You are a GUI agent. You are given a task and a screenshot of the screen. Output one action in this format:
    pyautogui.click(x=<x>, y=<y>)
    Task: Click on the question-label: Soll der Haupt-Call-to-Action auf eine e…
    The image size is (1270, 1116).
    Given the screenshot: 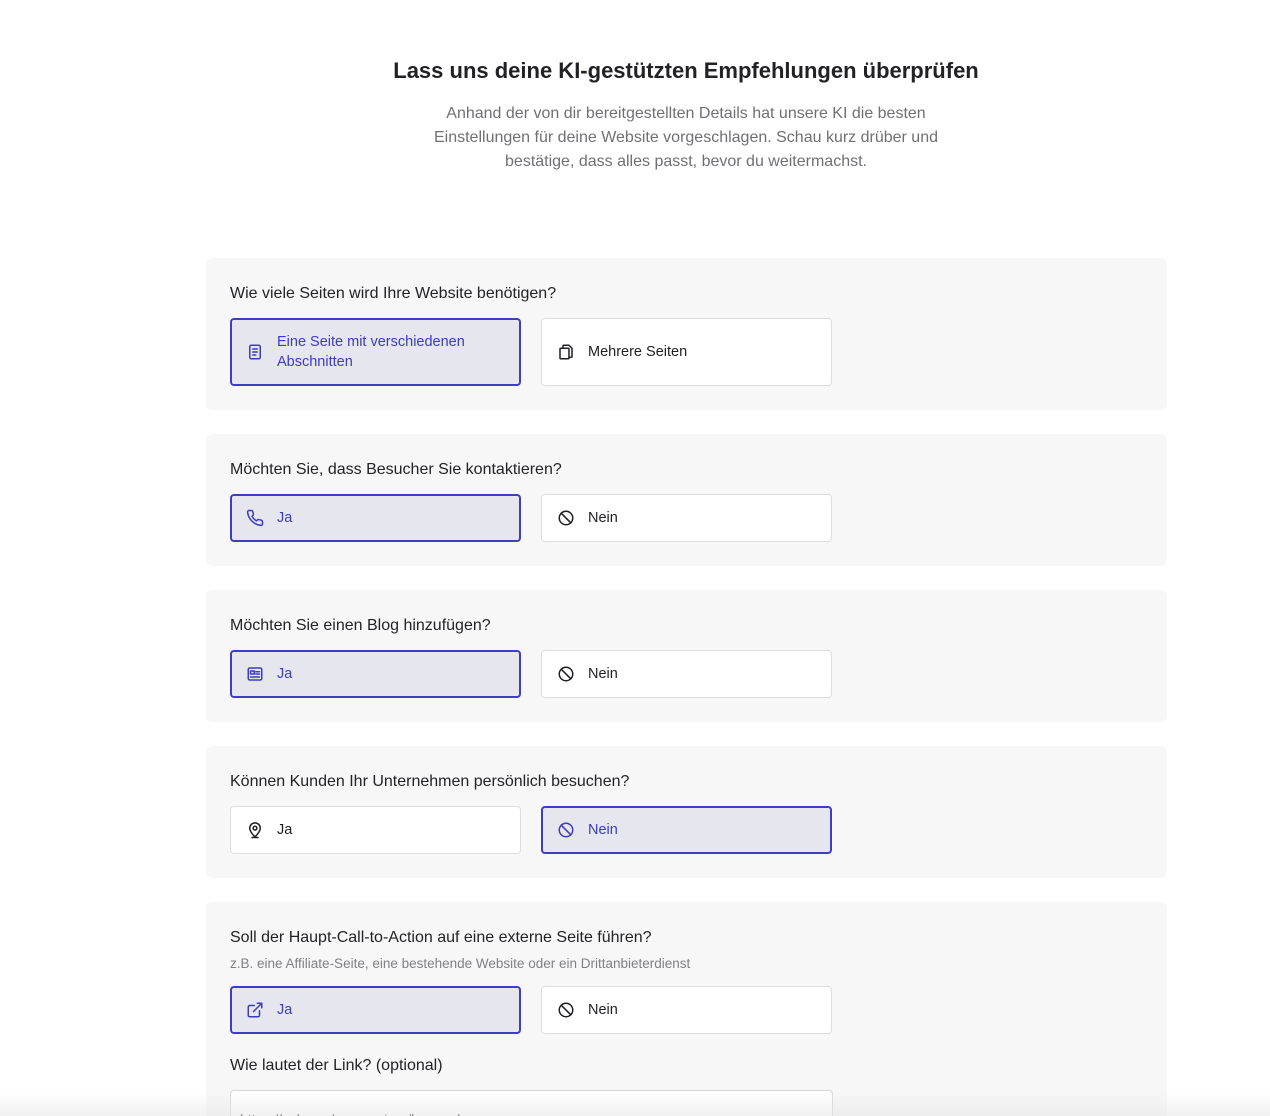 What is the action you would take?
    pyautogui.click(x=441, y=937)
    